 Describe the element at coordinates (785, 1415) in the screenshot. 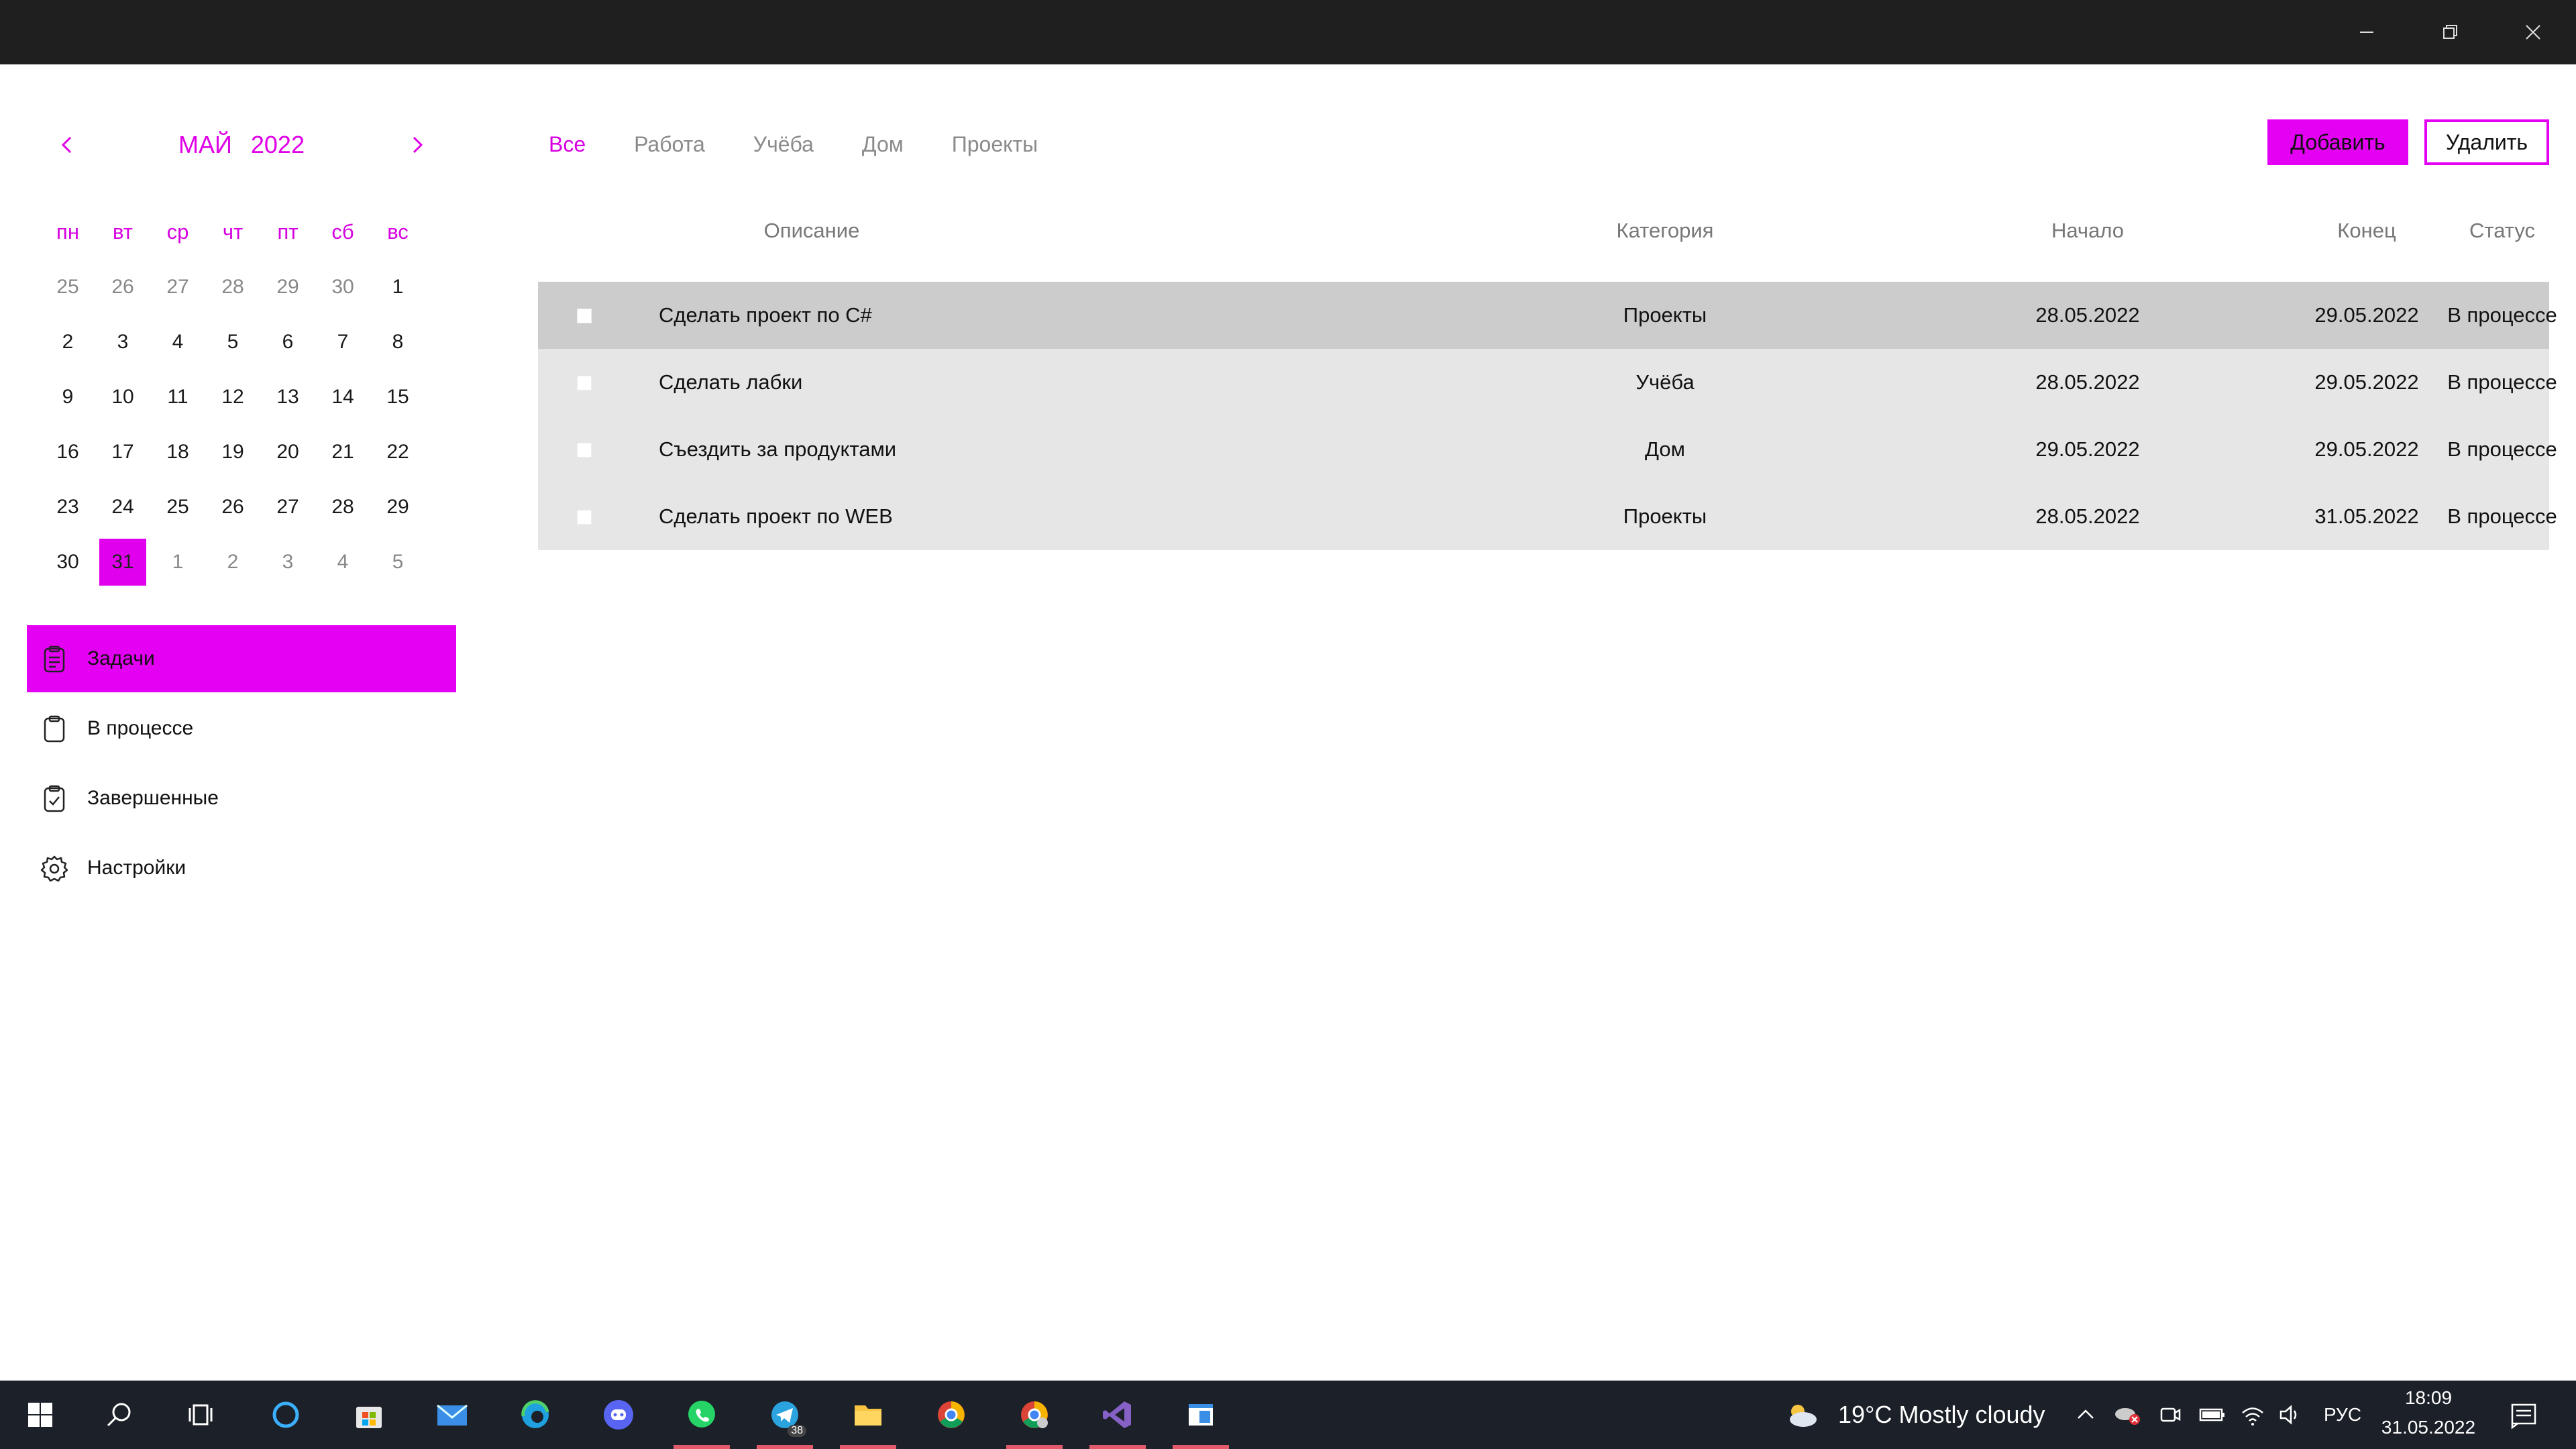

I see `telegram-app-button: 38` at that location.